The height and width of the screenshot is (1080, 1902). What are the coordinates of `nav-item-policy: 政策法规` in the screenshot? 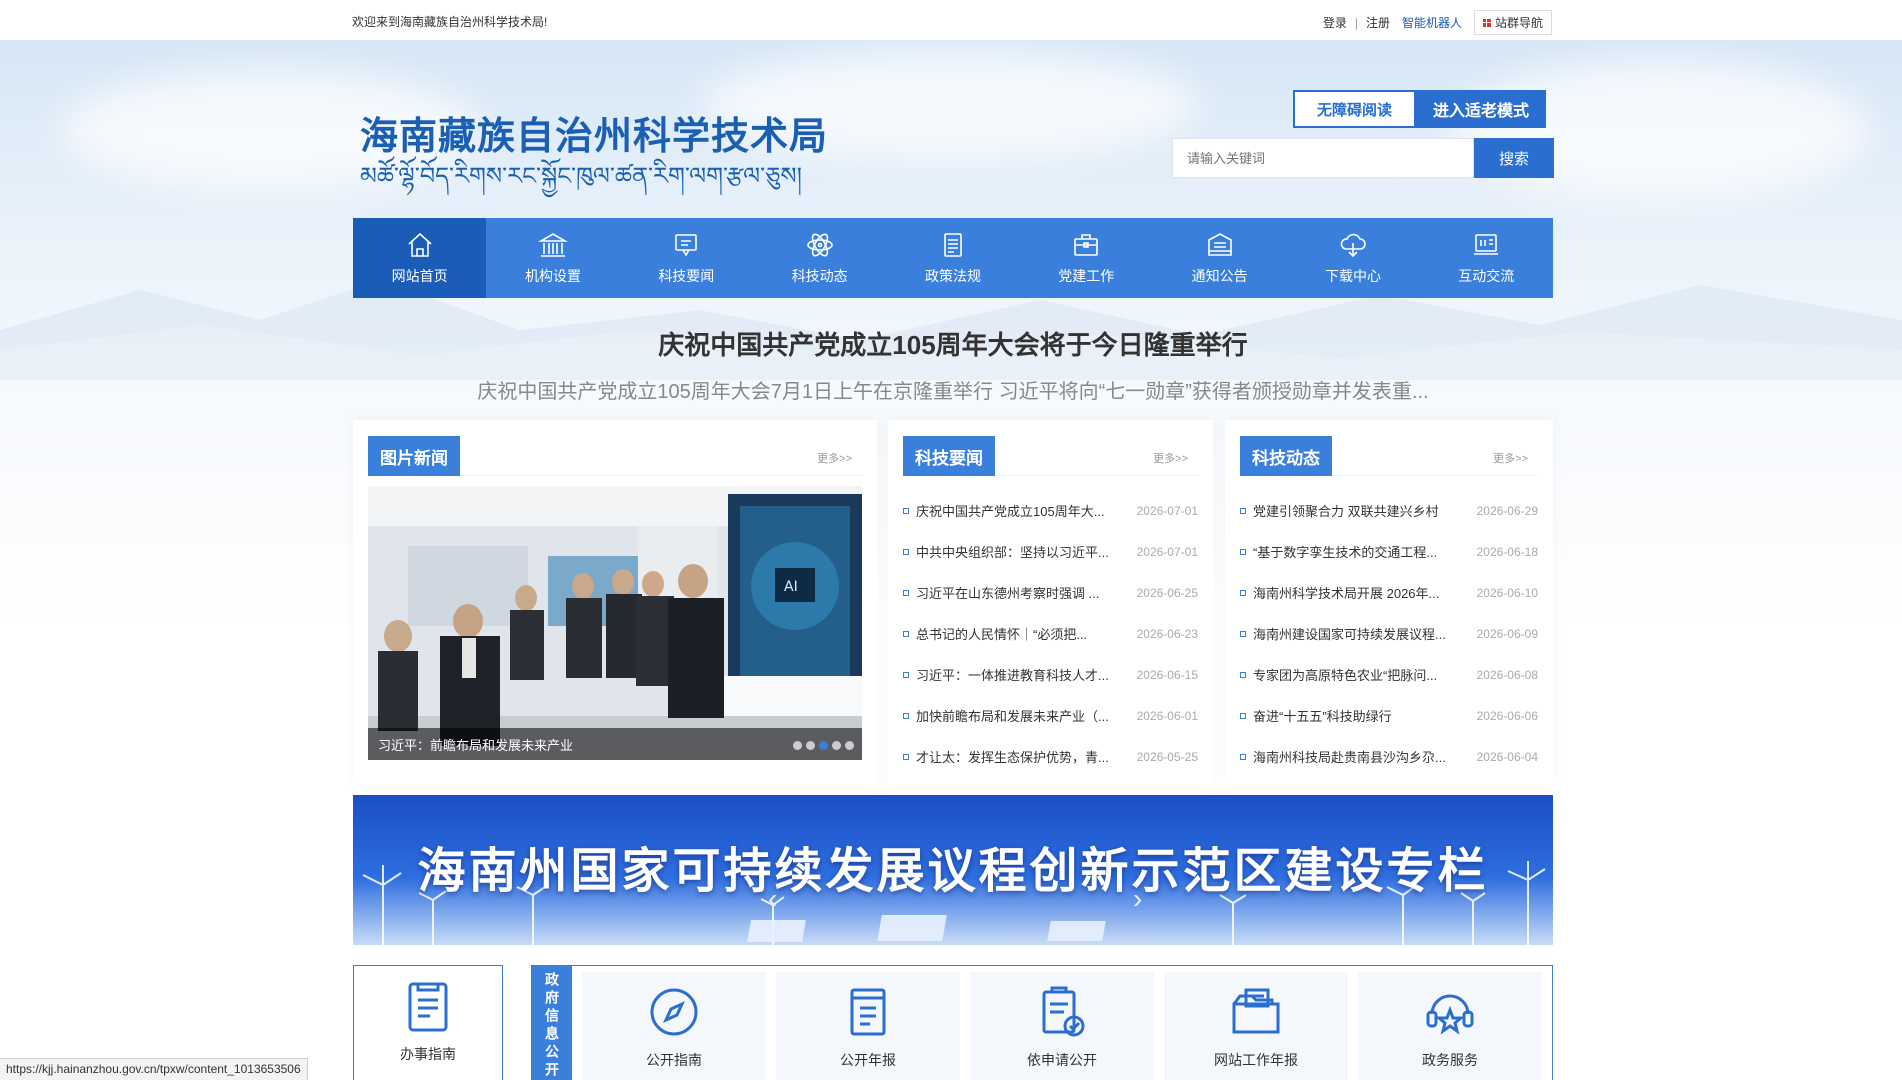 It's located at (952, 258).